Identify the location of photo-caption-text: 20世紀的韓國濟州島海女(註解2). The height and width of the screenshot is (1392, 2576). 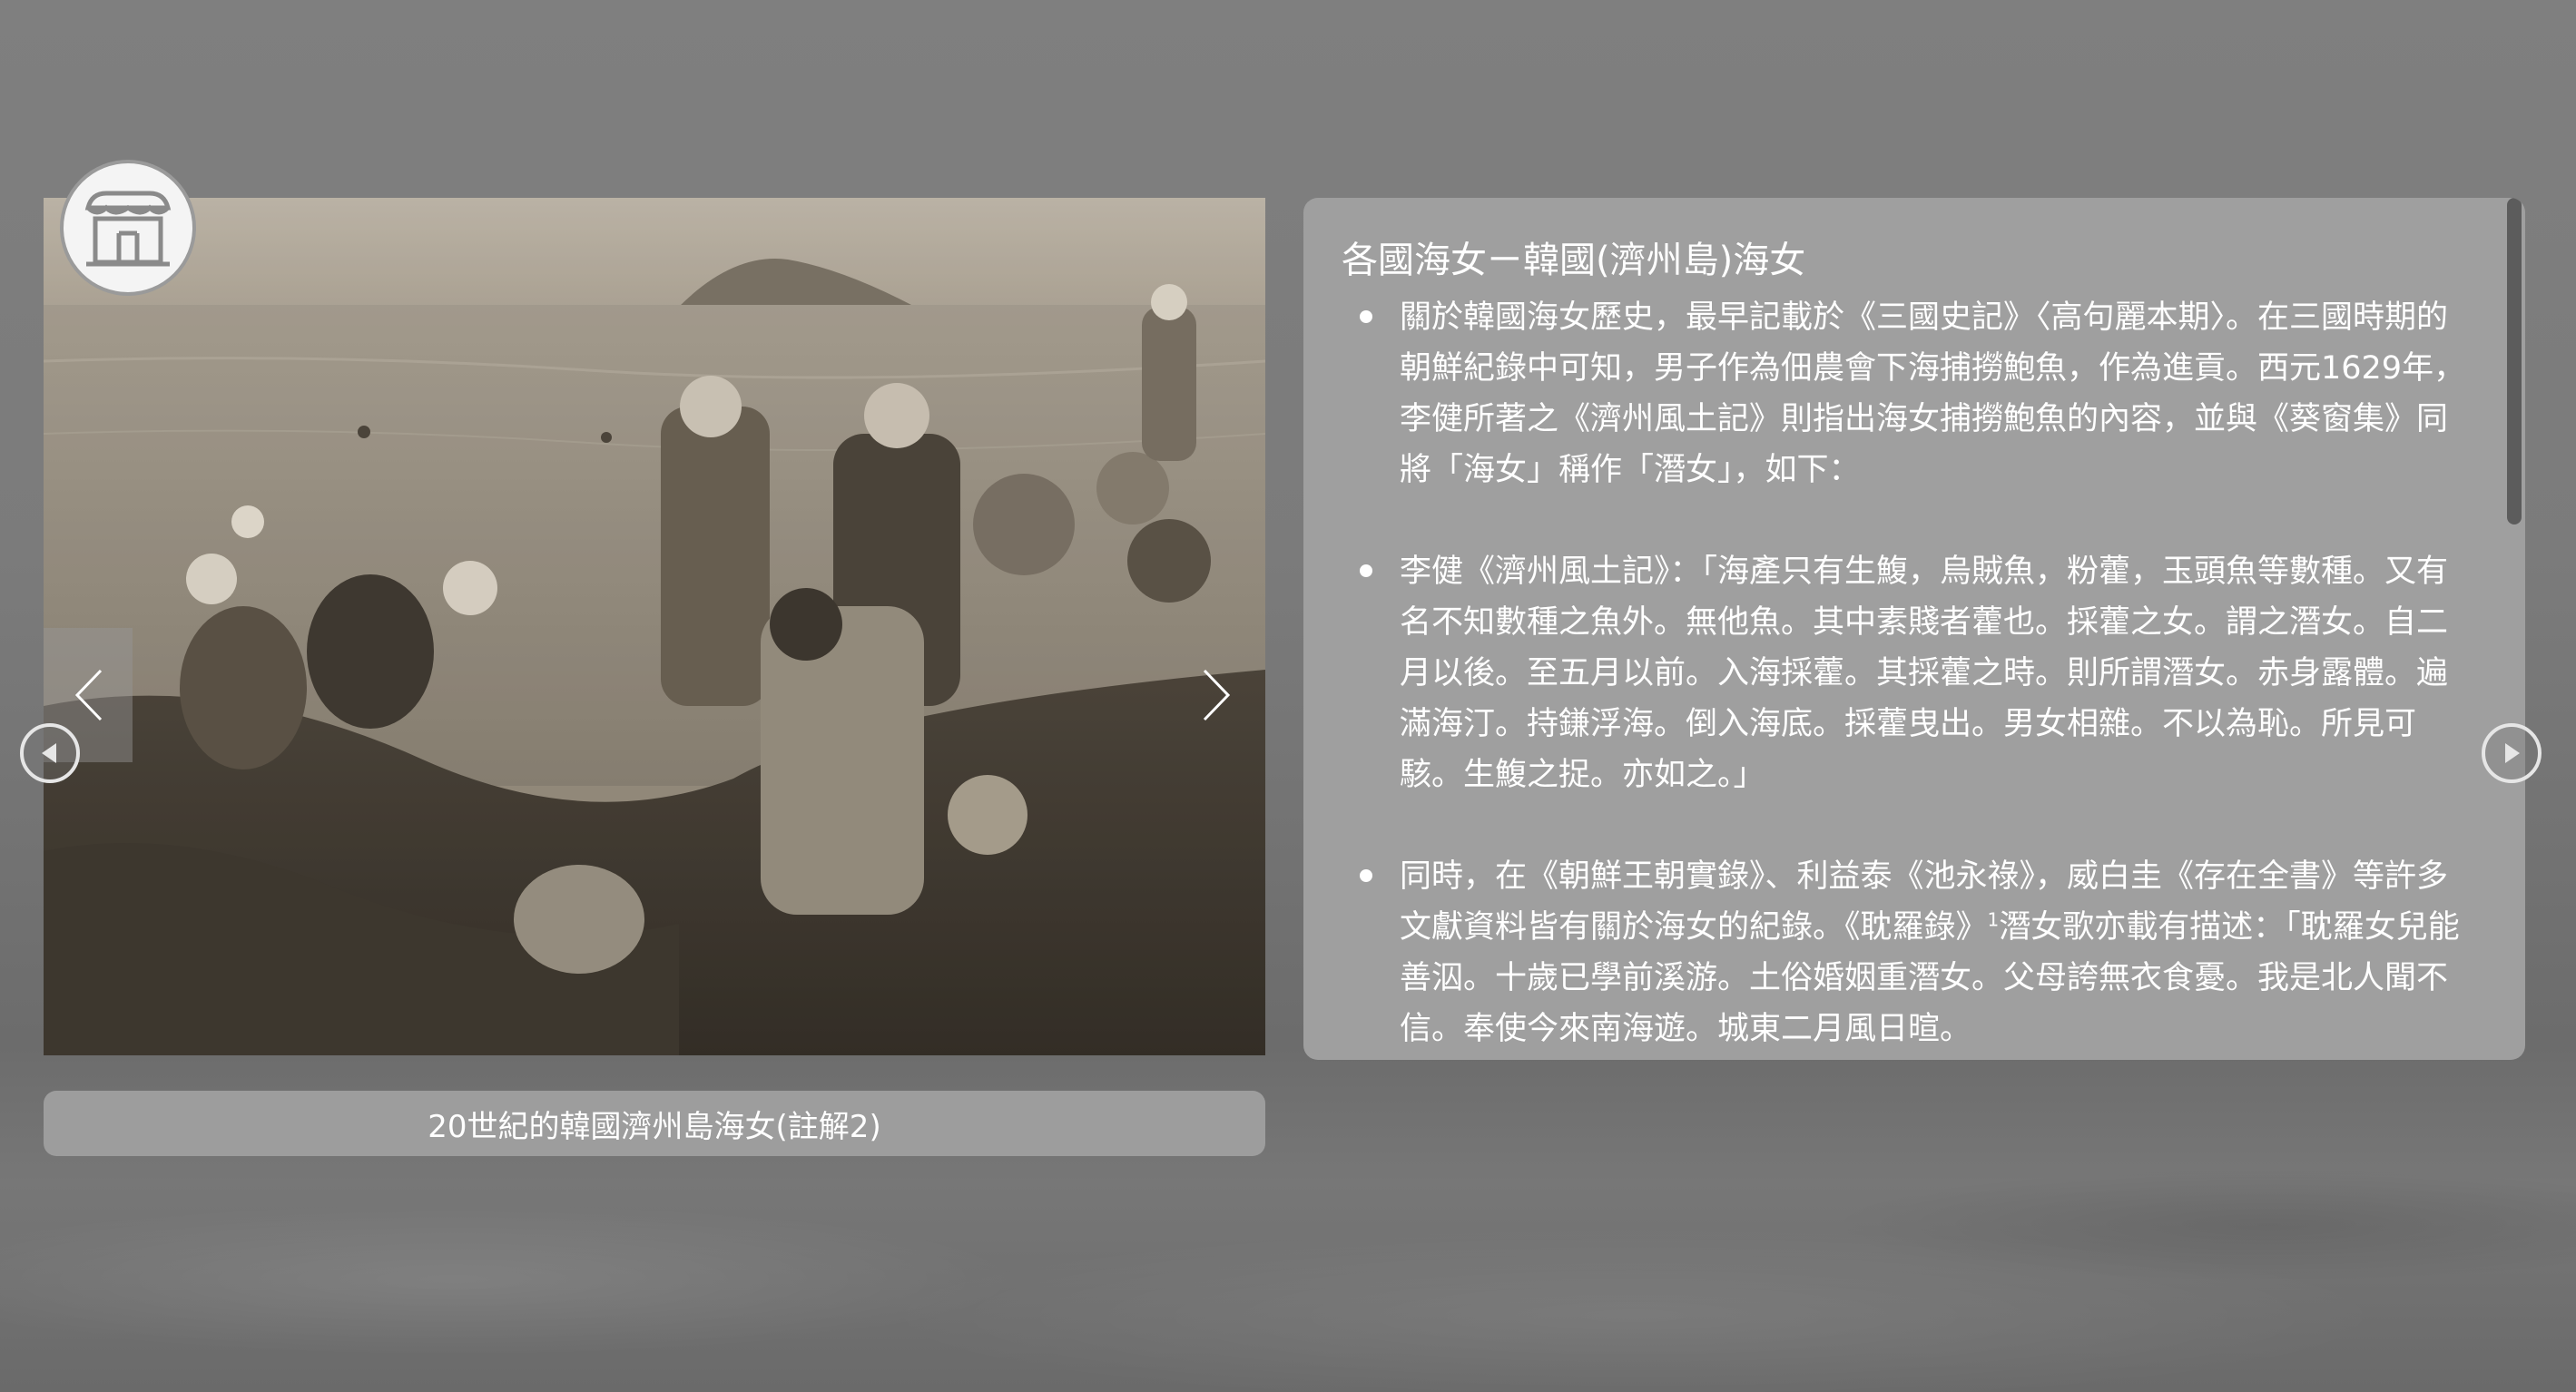
(654, 1126).